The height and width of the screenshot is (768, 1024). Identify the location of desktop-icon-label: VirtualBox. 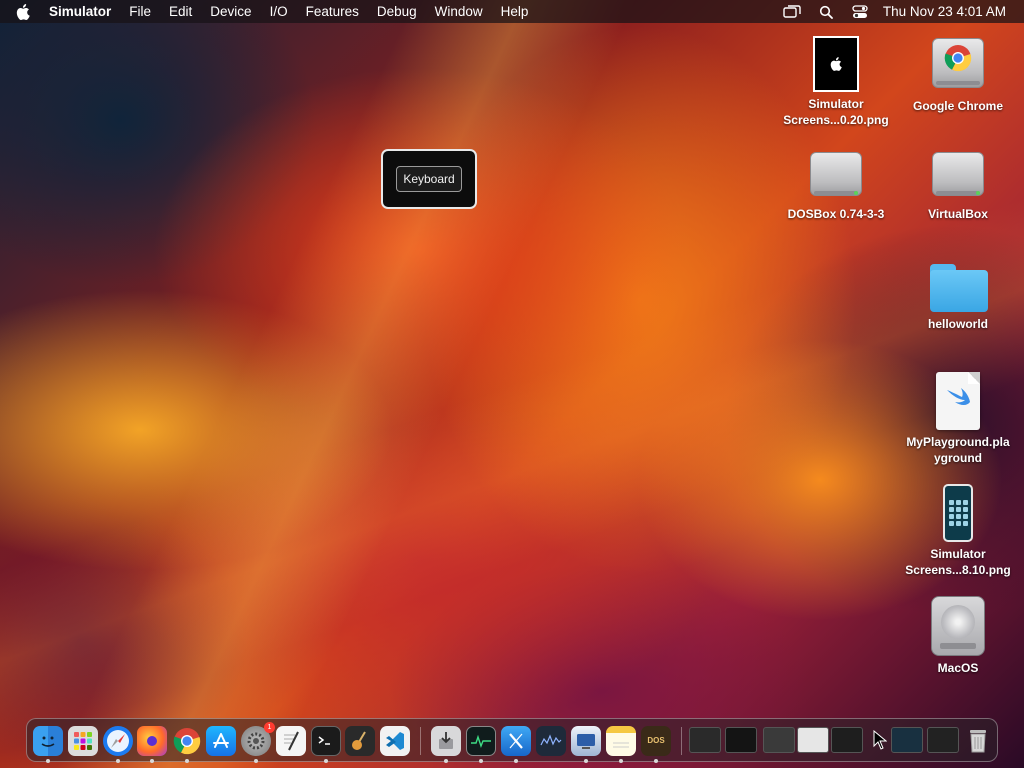
(958, 214).